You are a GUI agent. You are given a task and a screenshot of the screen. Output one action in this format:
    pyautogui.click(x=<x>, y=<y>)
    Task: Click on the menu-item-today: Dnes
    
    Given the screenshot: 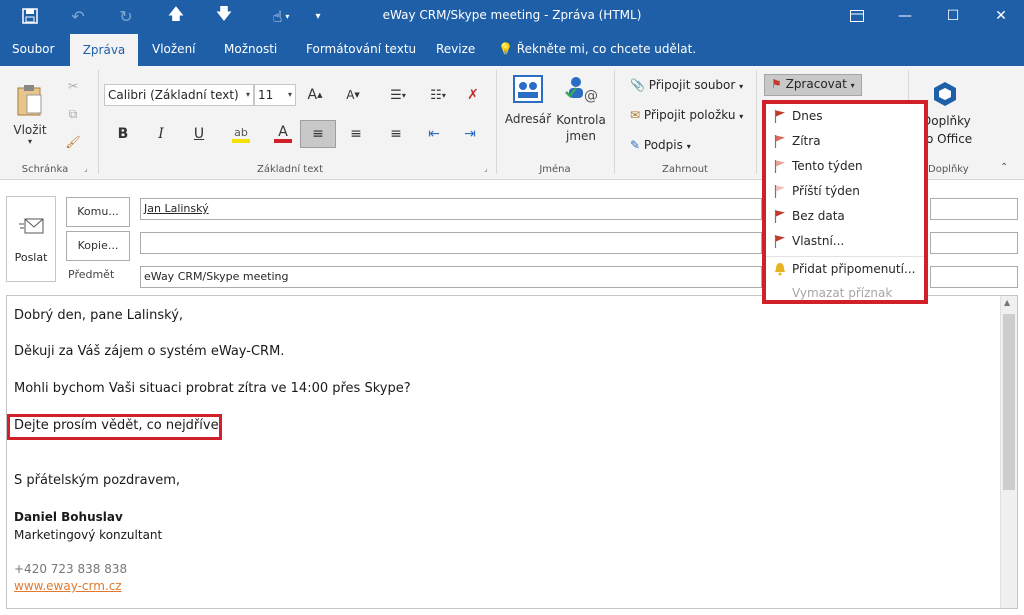 What is the action you would take?
    pyautogui.click(x=845, y=116)
    